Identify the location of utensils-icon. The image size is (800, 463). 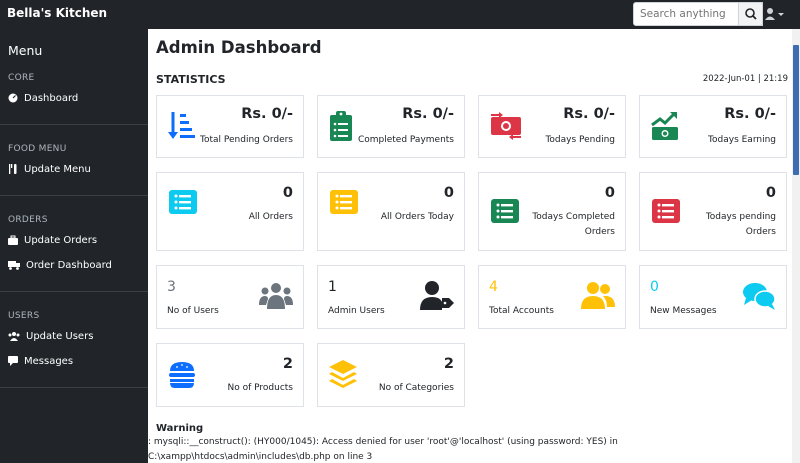
(13, 169).